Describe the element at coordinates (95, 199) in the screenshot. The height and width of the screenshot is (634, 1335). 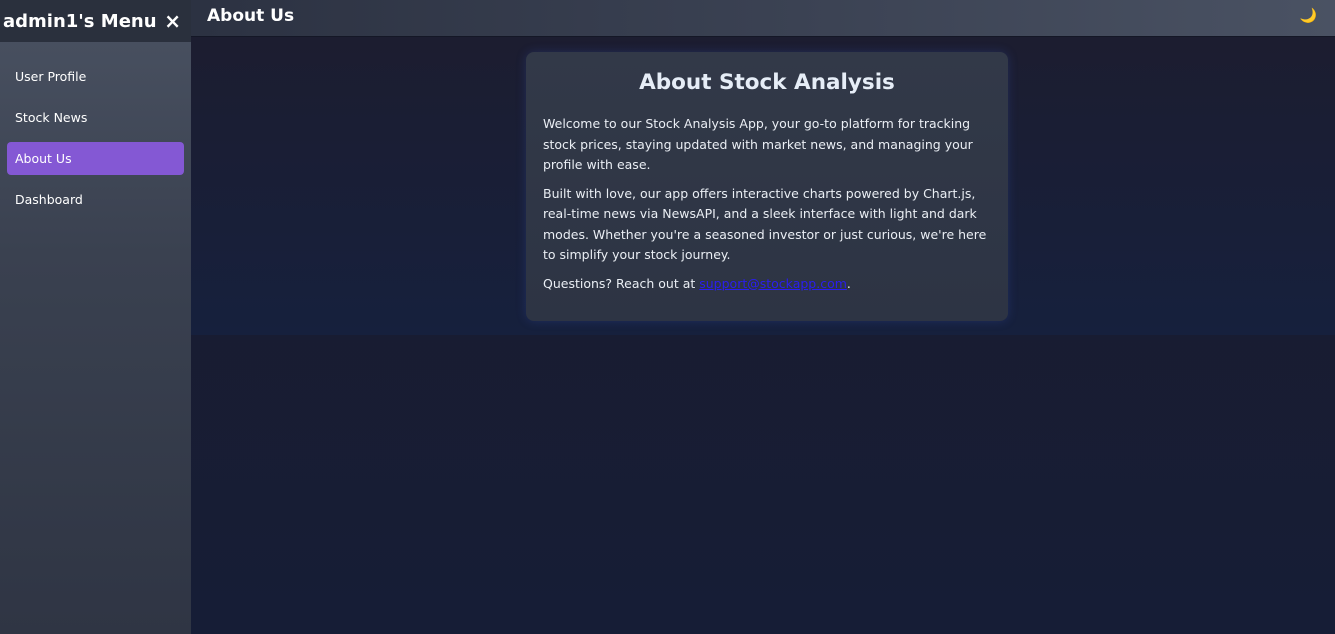
I see `sidebar-item-dashboard: Dashboard` at that location.